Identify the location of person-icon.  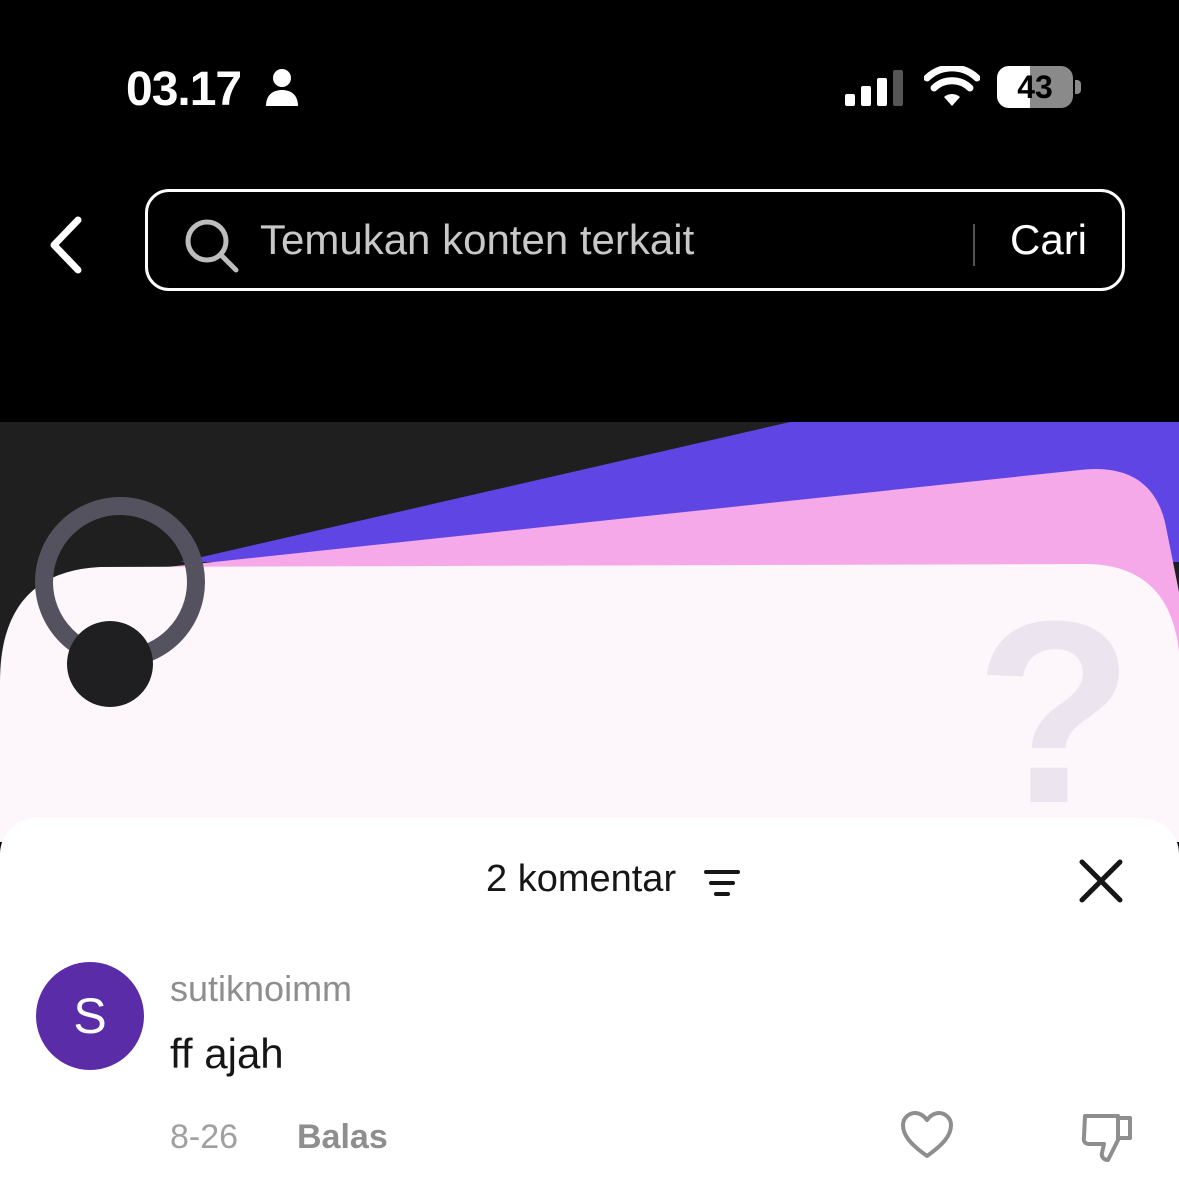
(282, 87).